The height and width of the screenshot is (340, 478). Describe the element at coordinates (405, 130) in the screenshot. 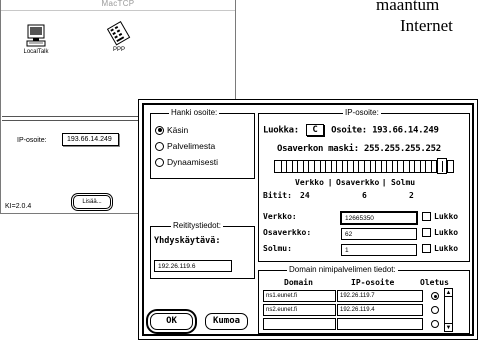

I see `address-value: 193.66.14.249` at that location.